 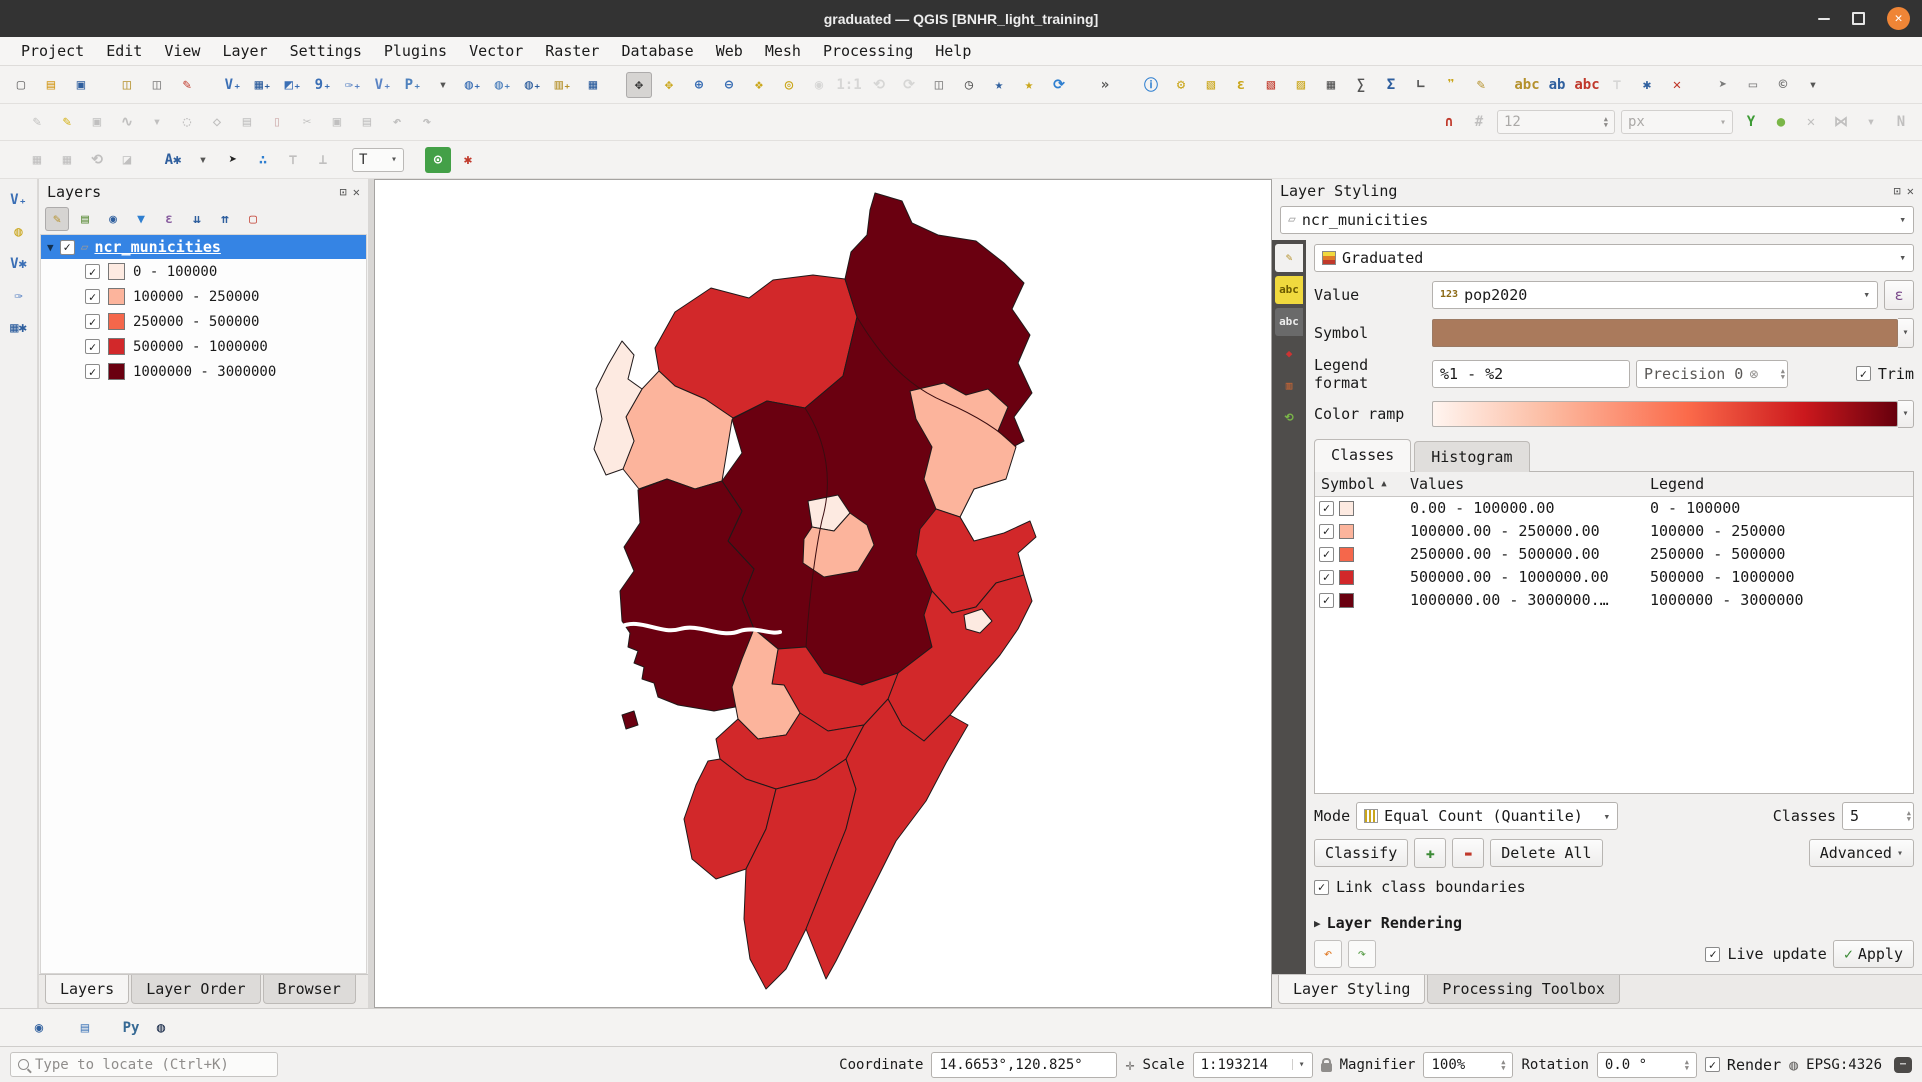 I want to click on enable-tracing-icon: Y, so click(x=1751, y=122).